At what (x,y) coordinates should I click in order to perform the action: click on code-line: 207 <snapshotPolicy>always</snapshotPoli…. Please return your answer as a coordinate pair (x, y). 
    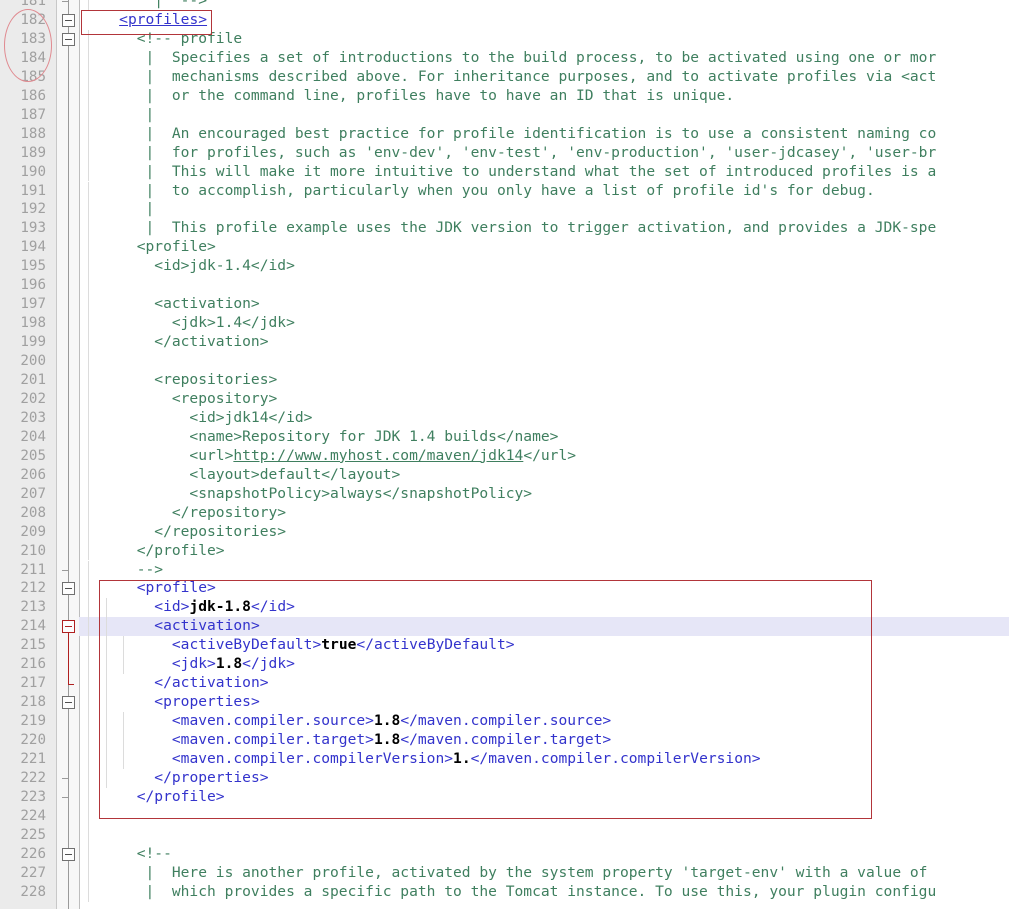
    Looking at the image, I should click on (504, 494).